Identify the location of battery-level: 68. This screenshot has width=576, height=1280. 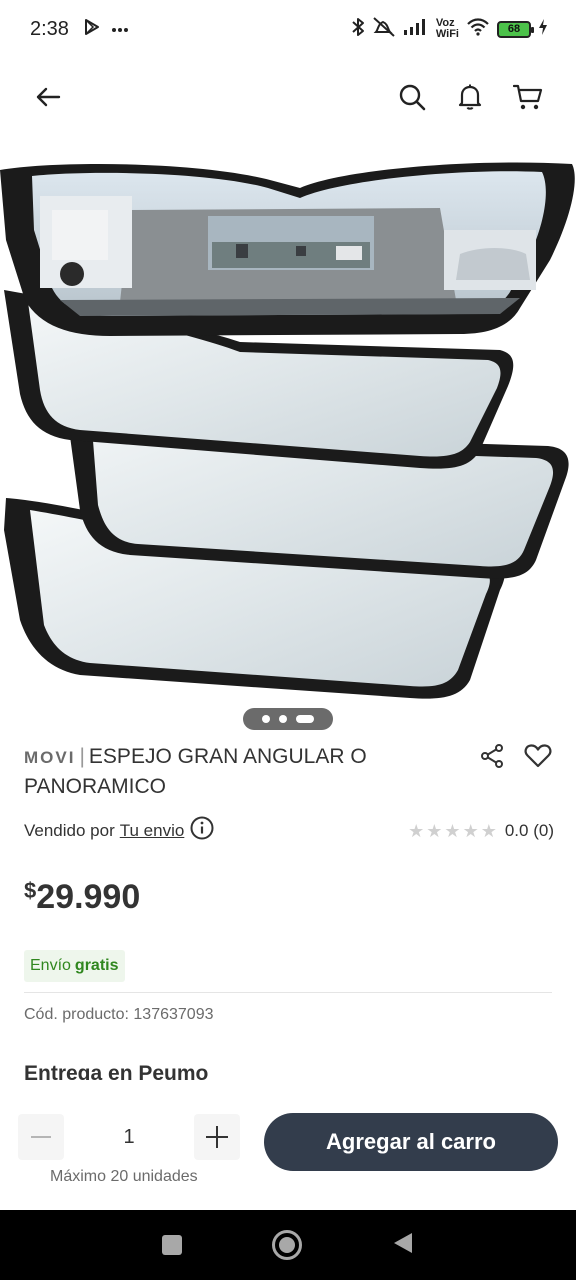
(514, 29).